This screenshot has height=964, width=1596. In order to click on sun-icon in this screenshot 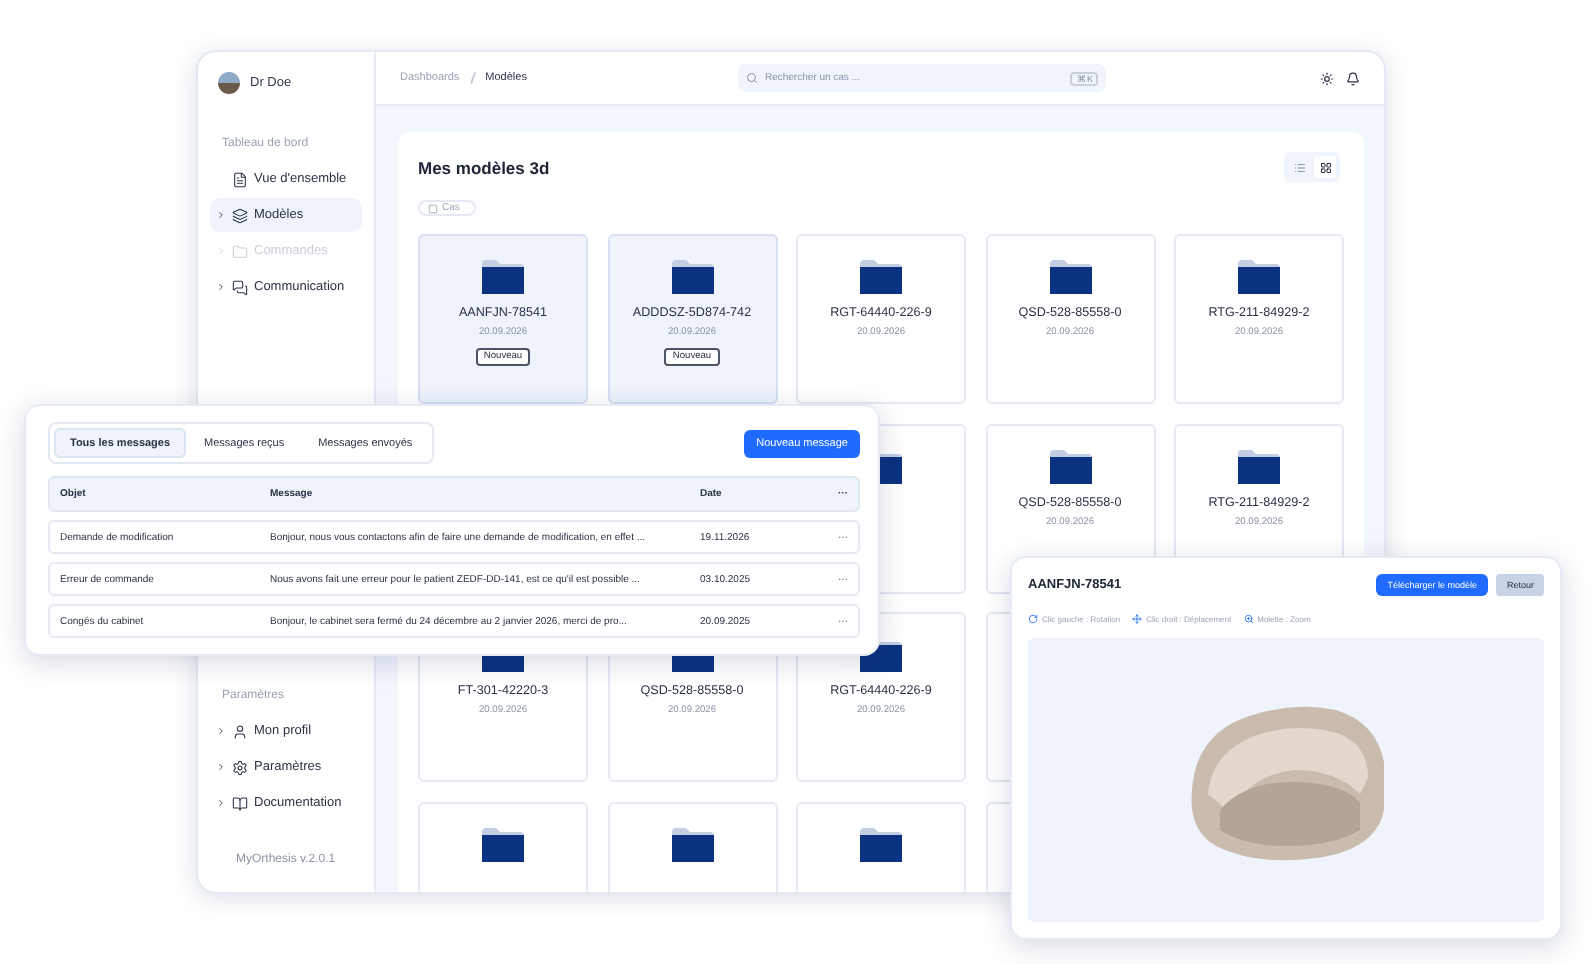, I will do `click(1327, 78)`.